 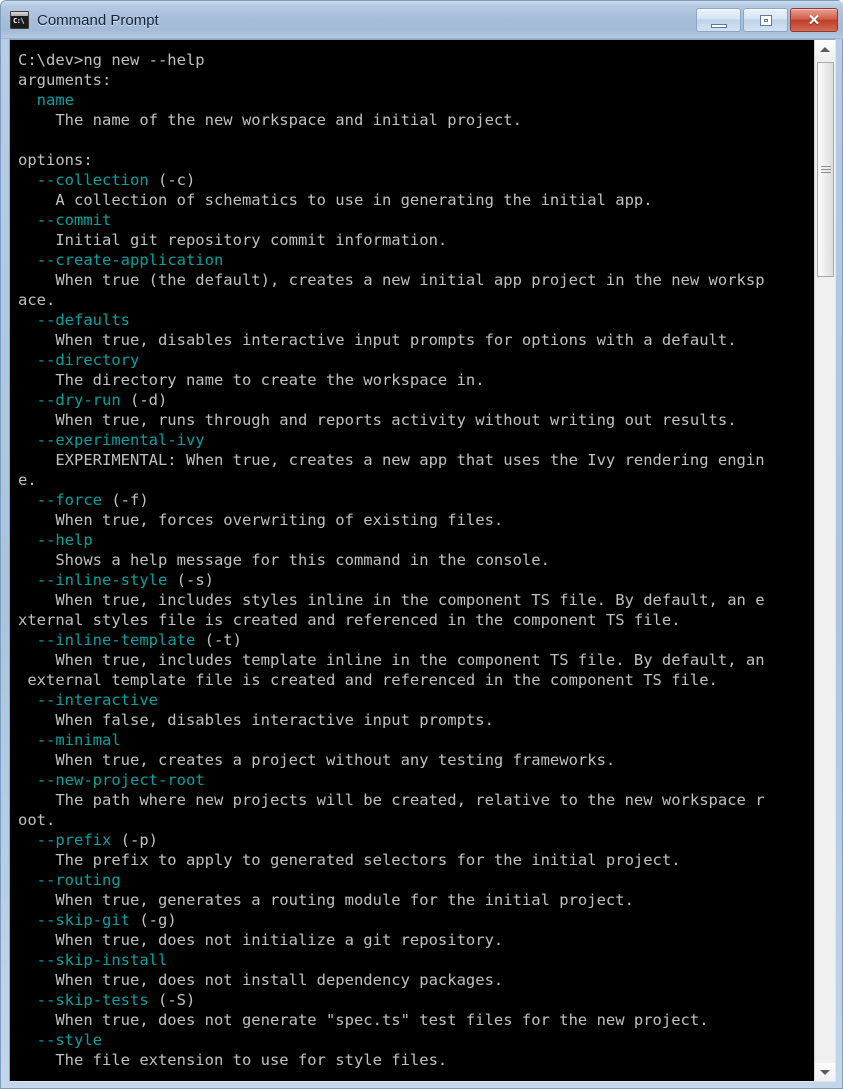 I want to click on window-title: Command Prompt, so click(x=98, y=20).